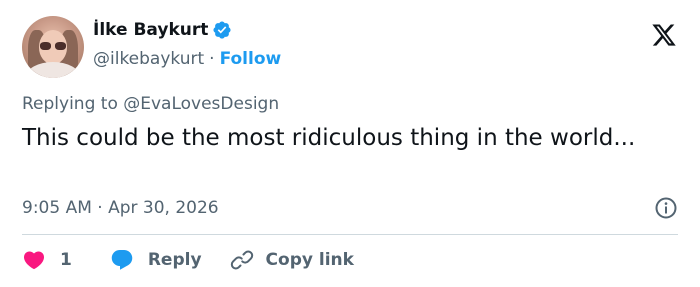 The width and height of the screenshot is (700, 287). Describe the element at coordinates (34, 260) in the screenshot. I see `heart-icon` at that location.